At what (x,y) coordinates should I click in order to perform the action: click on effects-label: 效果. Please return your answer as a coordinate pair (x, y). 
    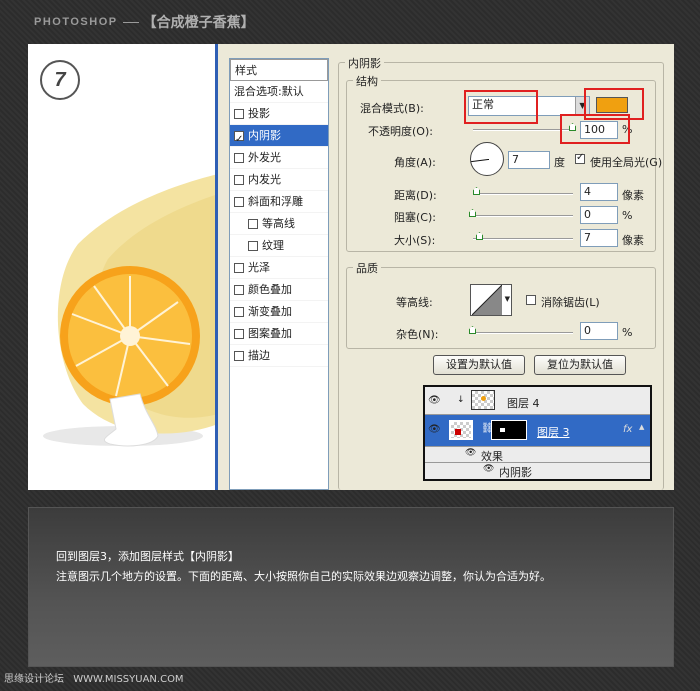
    Looking at the image, I should click on (492, 456).